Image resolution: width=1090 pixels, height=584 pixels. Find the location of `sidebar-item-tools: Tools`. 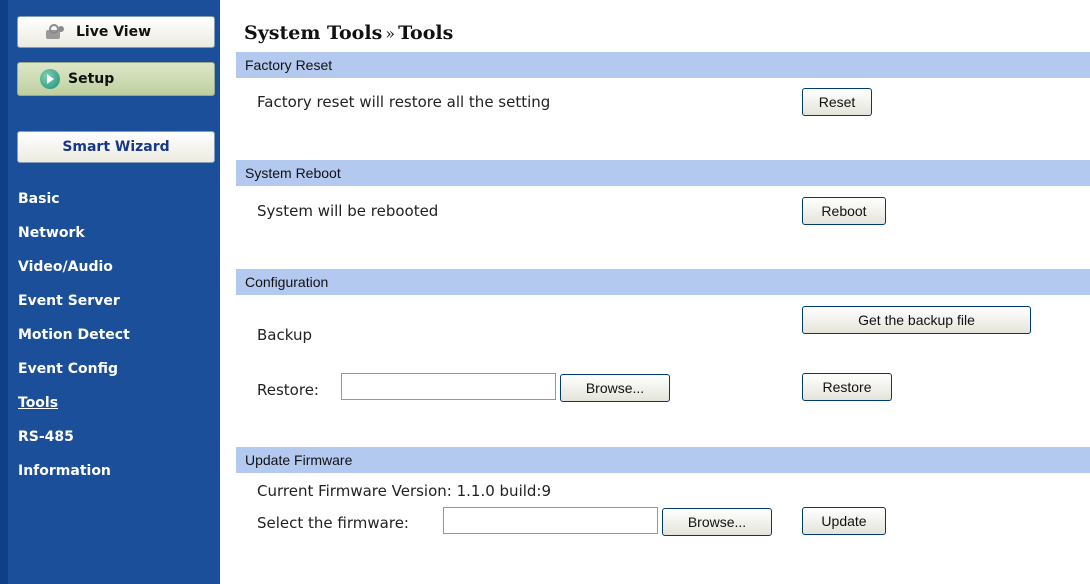

sidebar-item-tools: Tools is located at coordinates (74, 410).